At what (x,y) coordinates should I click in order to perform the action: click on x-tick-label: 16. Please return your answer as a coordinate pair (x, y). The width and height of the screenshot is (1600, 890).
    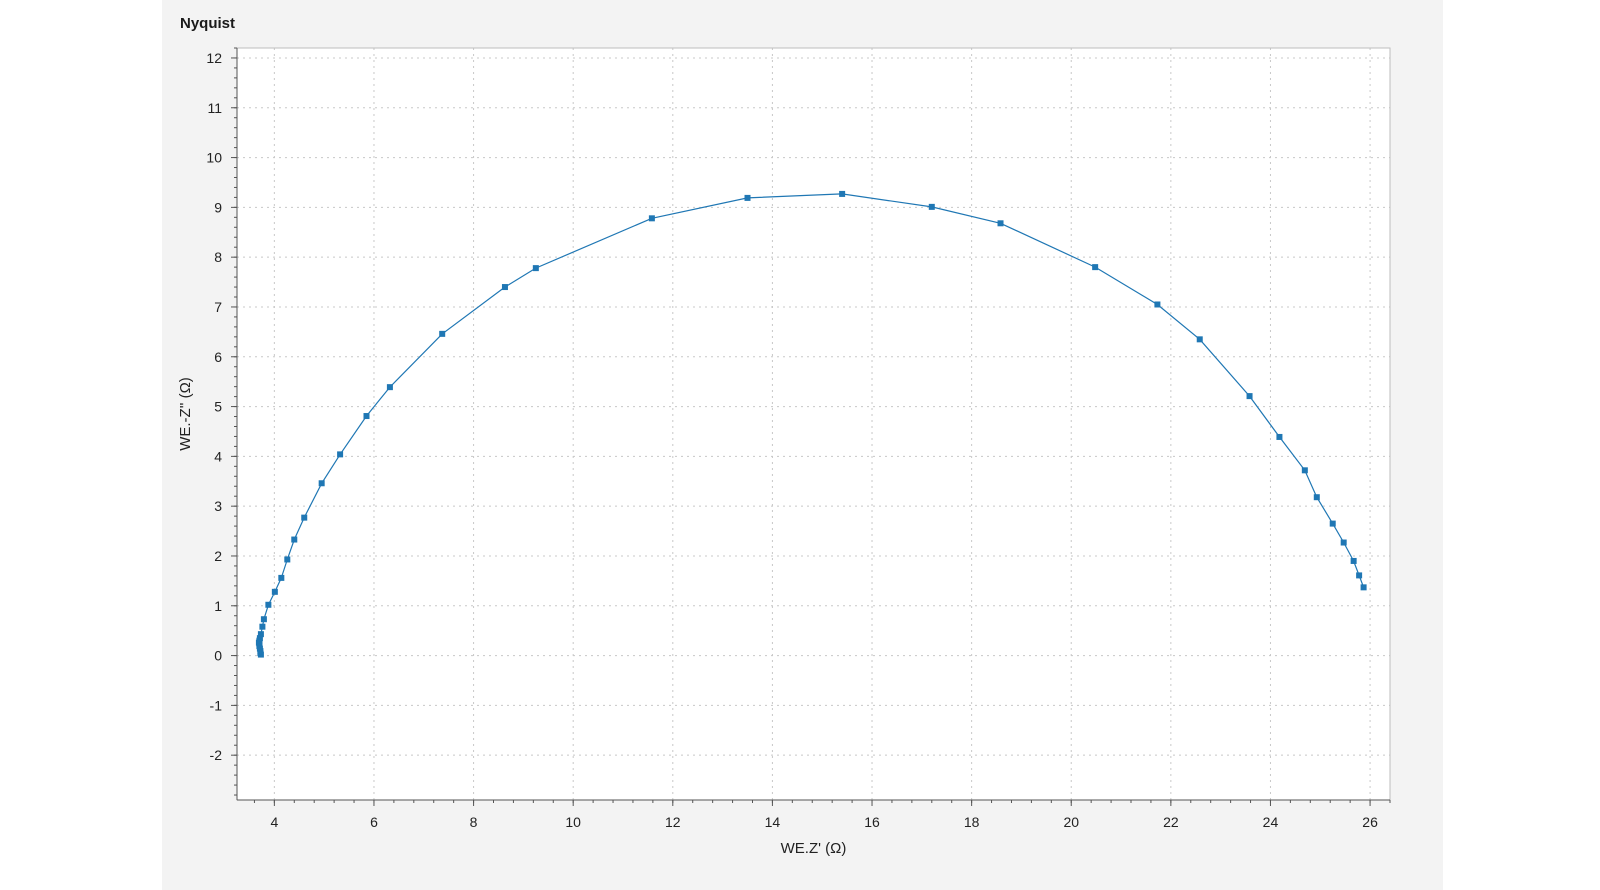
    Looking at the image, I should click on (872, 822).